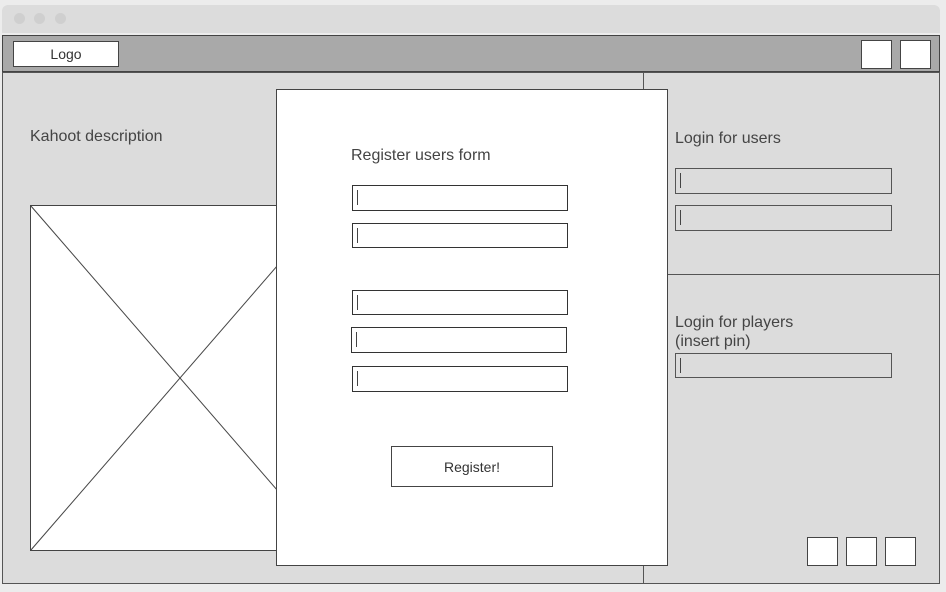  I want to click on window-maximize-dot, so click(60, 18).